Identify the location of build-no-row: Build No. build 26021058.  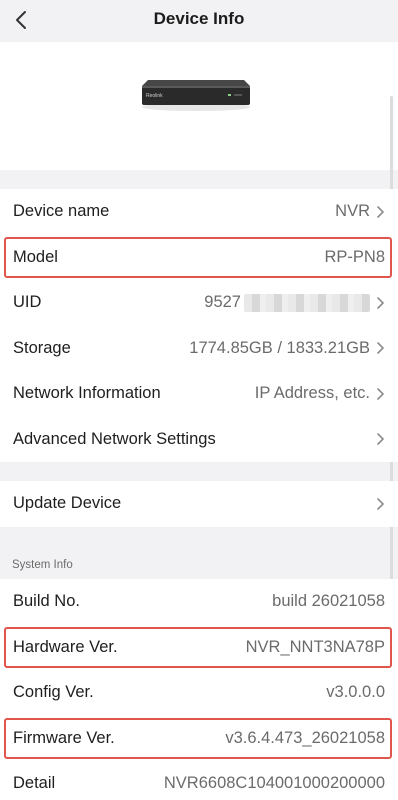
(199, 602).